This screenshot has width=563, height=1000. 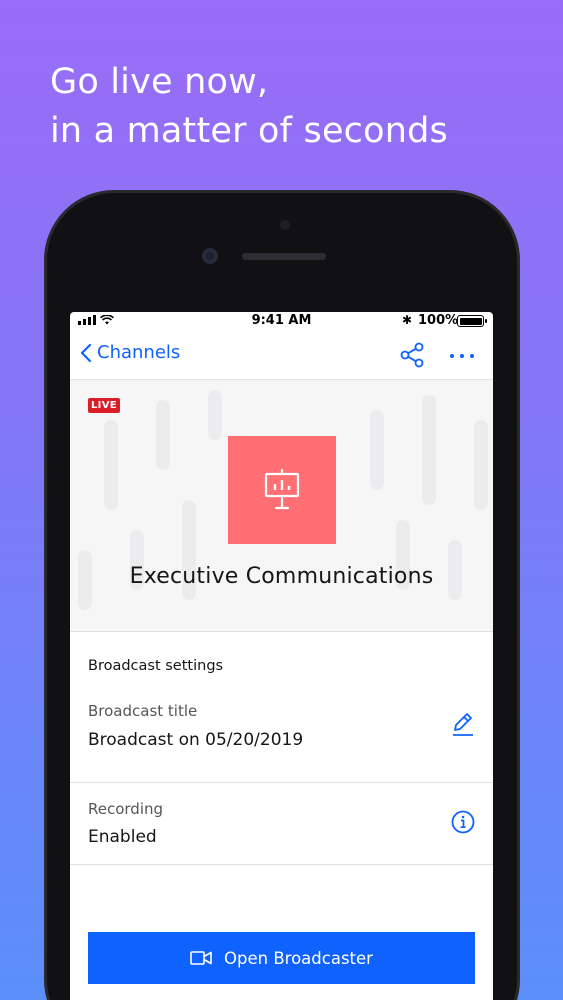 I want to click on share-icon, so click(x=412, y=355).